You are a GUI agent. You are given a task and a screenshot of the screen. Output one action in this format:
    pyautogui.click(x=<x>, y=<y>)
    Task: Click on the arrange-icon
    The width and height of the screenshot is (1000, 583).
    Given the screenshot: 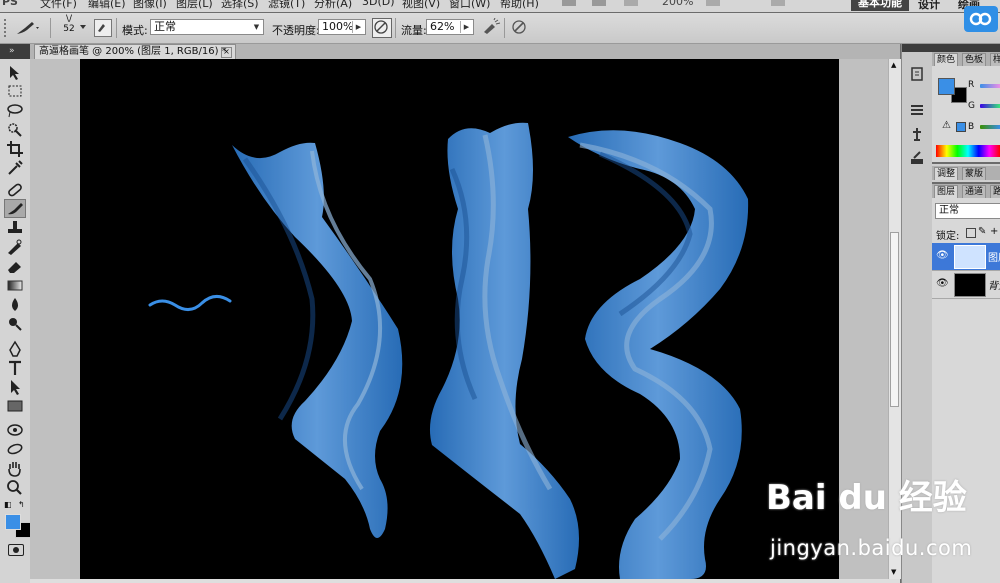 What is the action you would take?
    pyautogui.click(x=631, y=3)
    